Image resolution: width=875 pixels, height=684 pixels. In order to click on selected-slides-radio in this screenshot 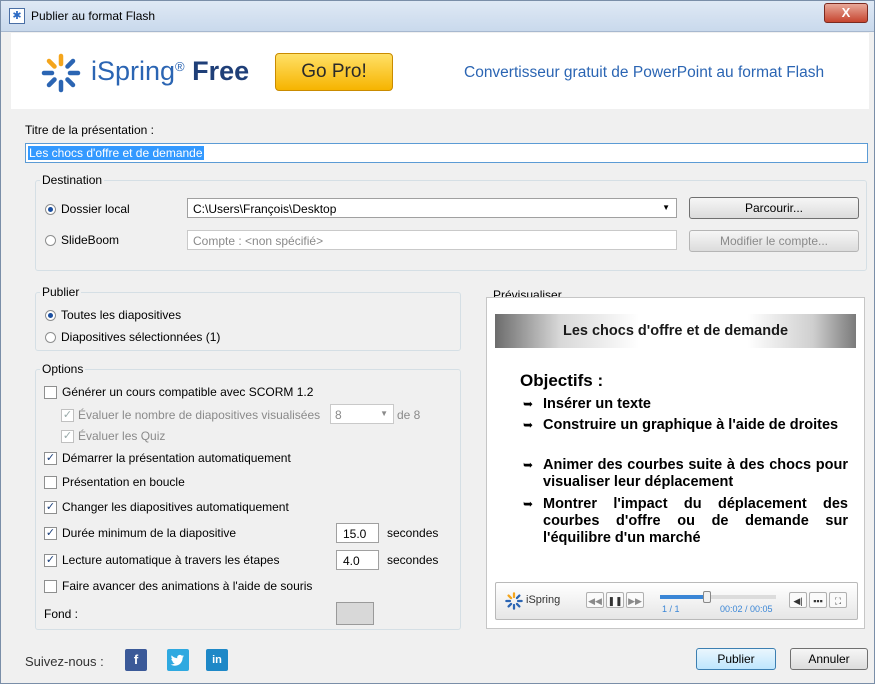, I will do `click(50, 337)`.